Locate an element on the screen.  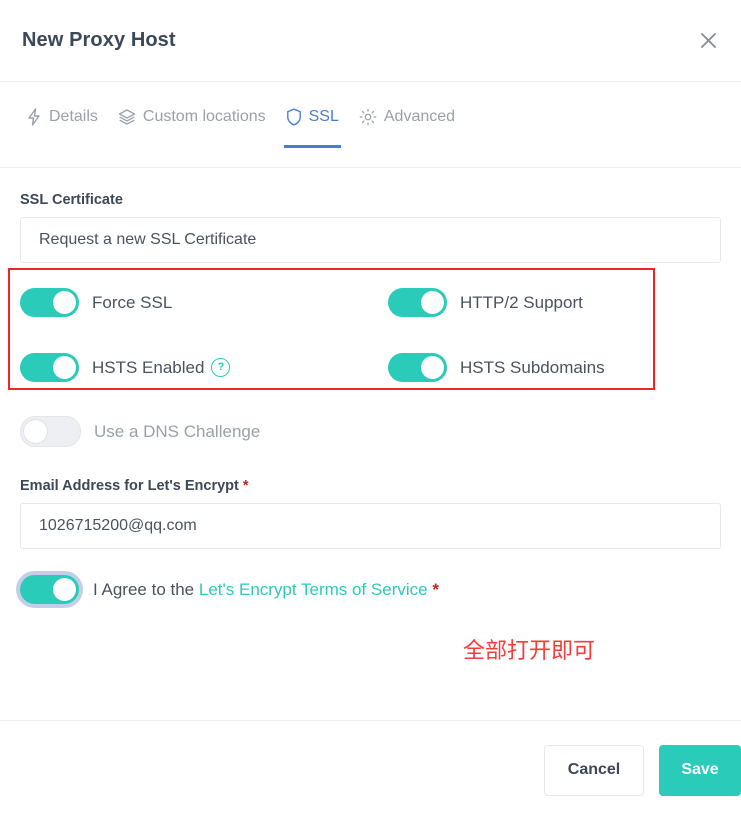
http2-support-label: HTTP/2 Support is located at coordinates (521, 302).